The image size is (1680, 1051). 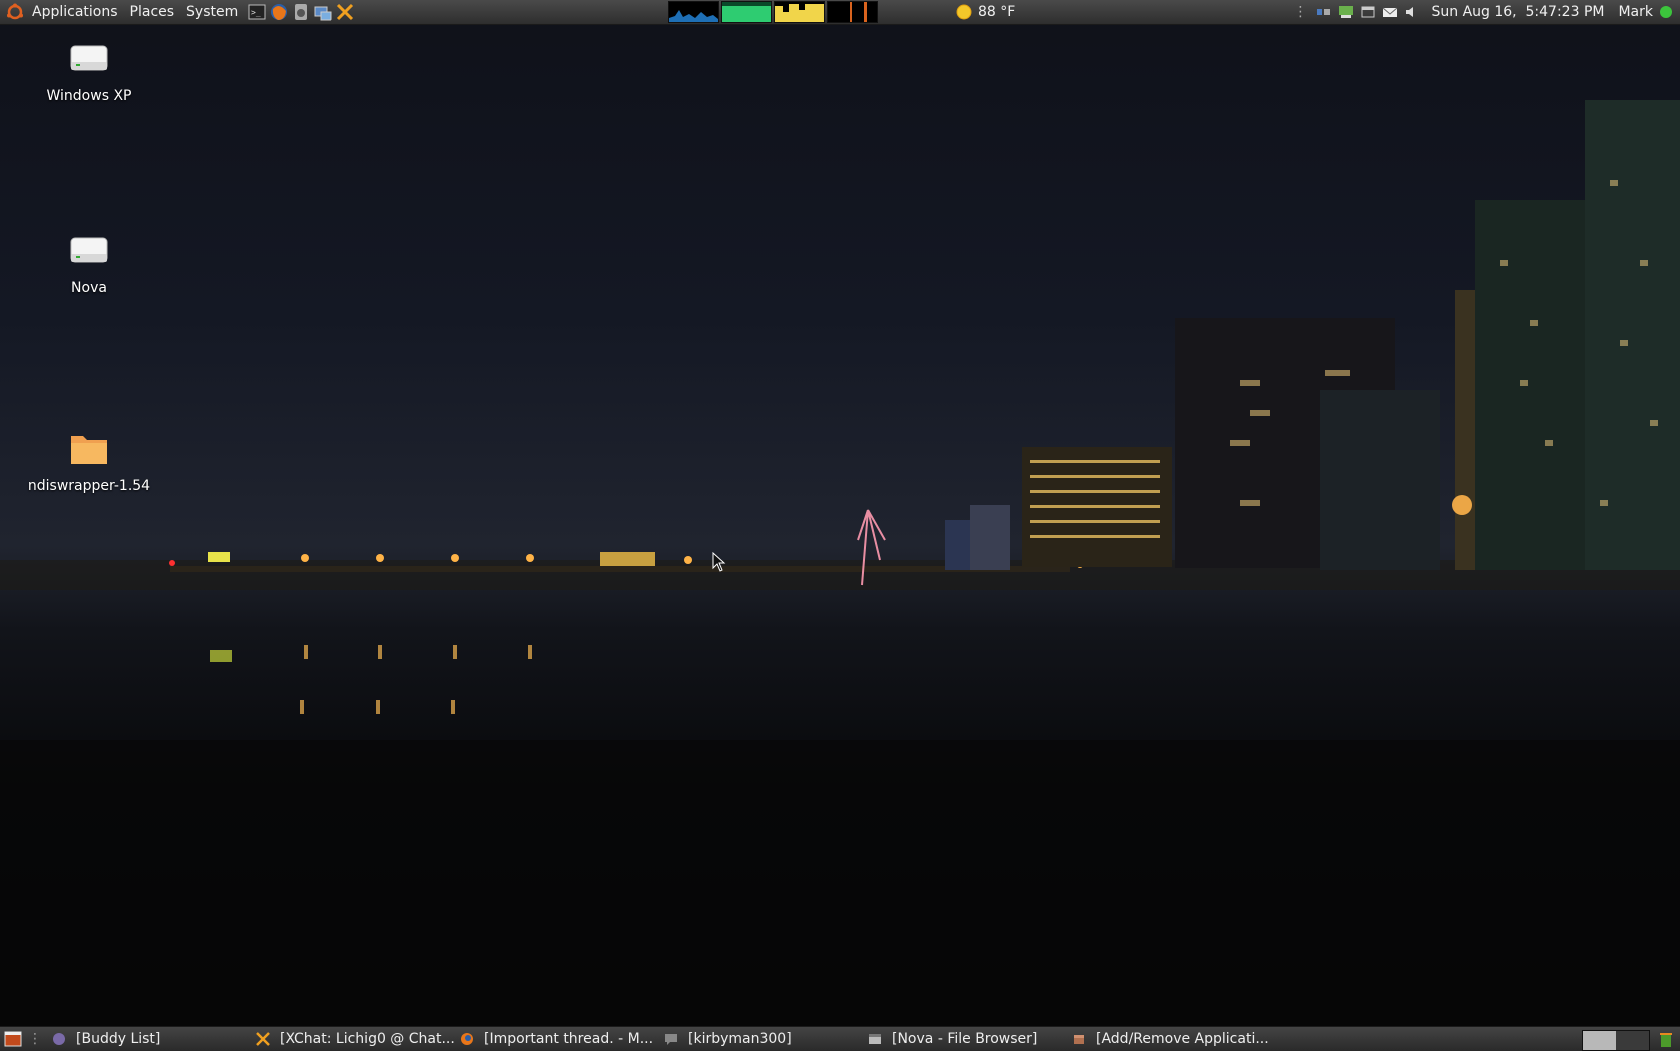 What do you see at coordinates (118, 1039) in the screenshot?
I see `task-label: [Buddy List]` at bounding box center [118, 1039].